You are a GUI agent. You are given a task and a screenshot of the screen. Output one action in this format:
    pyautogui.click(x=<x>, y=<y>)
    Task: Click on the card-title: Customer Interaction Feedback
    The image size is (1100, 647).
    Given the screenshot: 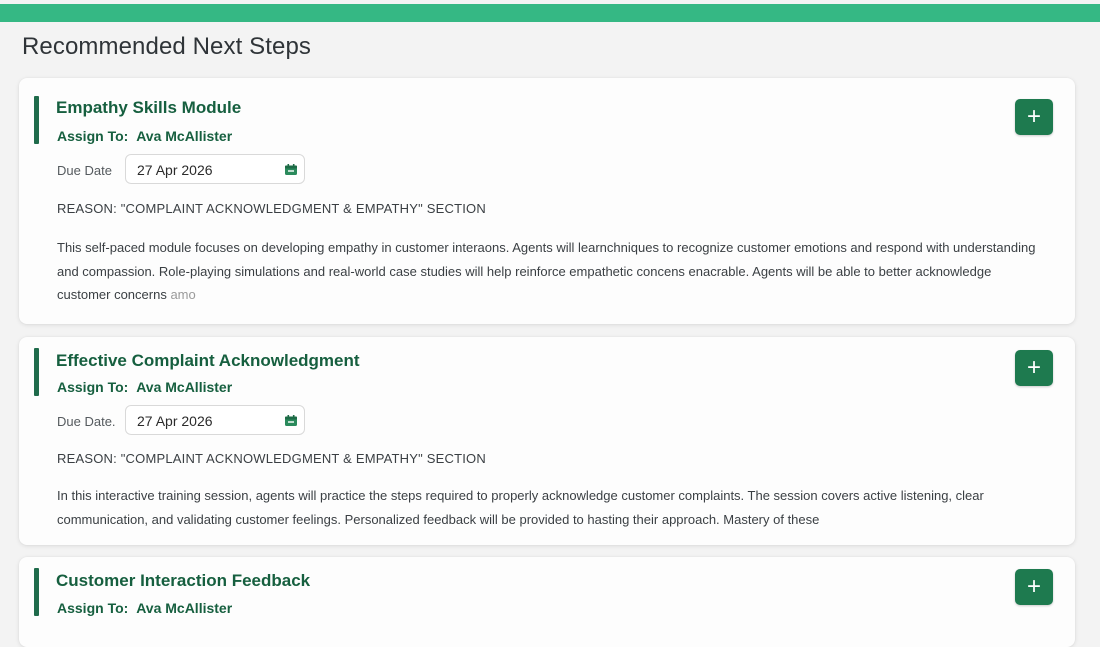 What is the action you would take?
    pyautogui.click(x=183, y=580)
    